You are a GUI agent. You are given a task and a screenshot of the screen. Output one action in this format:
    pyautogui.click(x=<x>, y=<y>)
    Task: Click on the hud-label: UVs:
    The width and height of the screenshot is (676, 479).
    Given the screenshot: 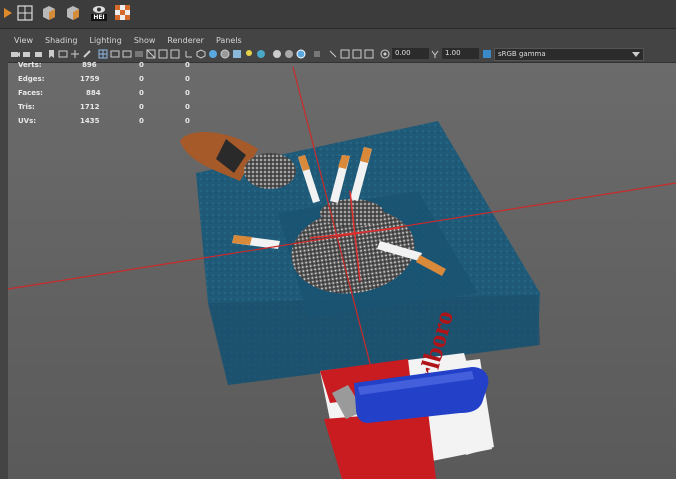 What is the action you would take?
    pyautogui.click(x=27, y=121)
    